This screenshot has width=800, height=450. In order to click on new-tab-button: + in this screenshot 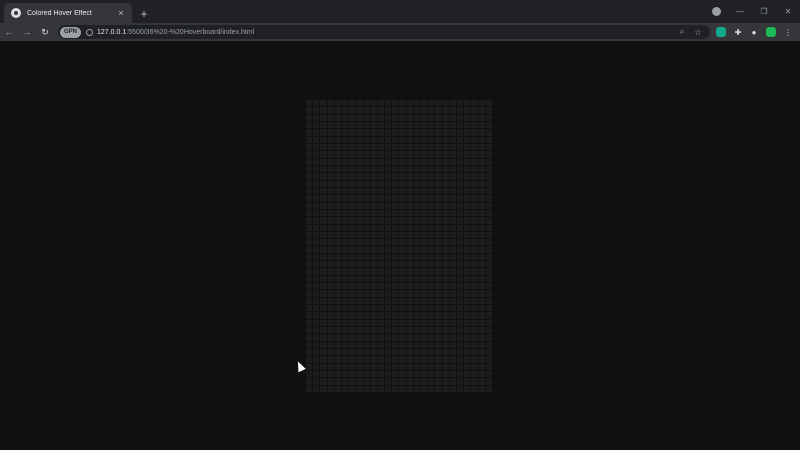, I will do `click(144, 14)`.